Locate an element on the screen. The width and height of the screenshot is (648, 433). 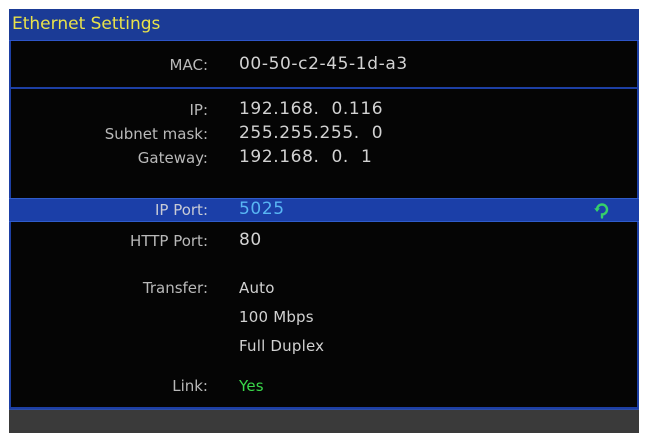
transfer-speed-value: 100 Mbps is located at coordinates (276, 317).